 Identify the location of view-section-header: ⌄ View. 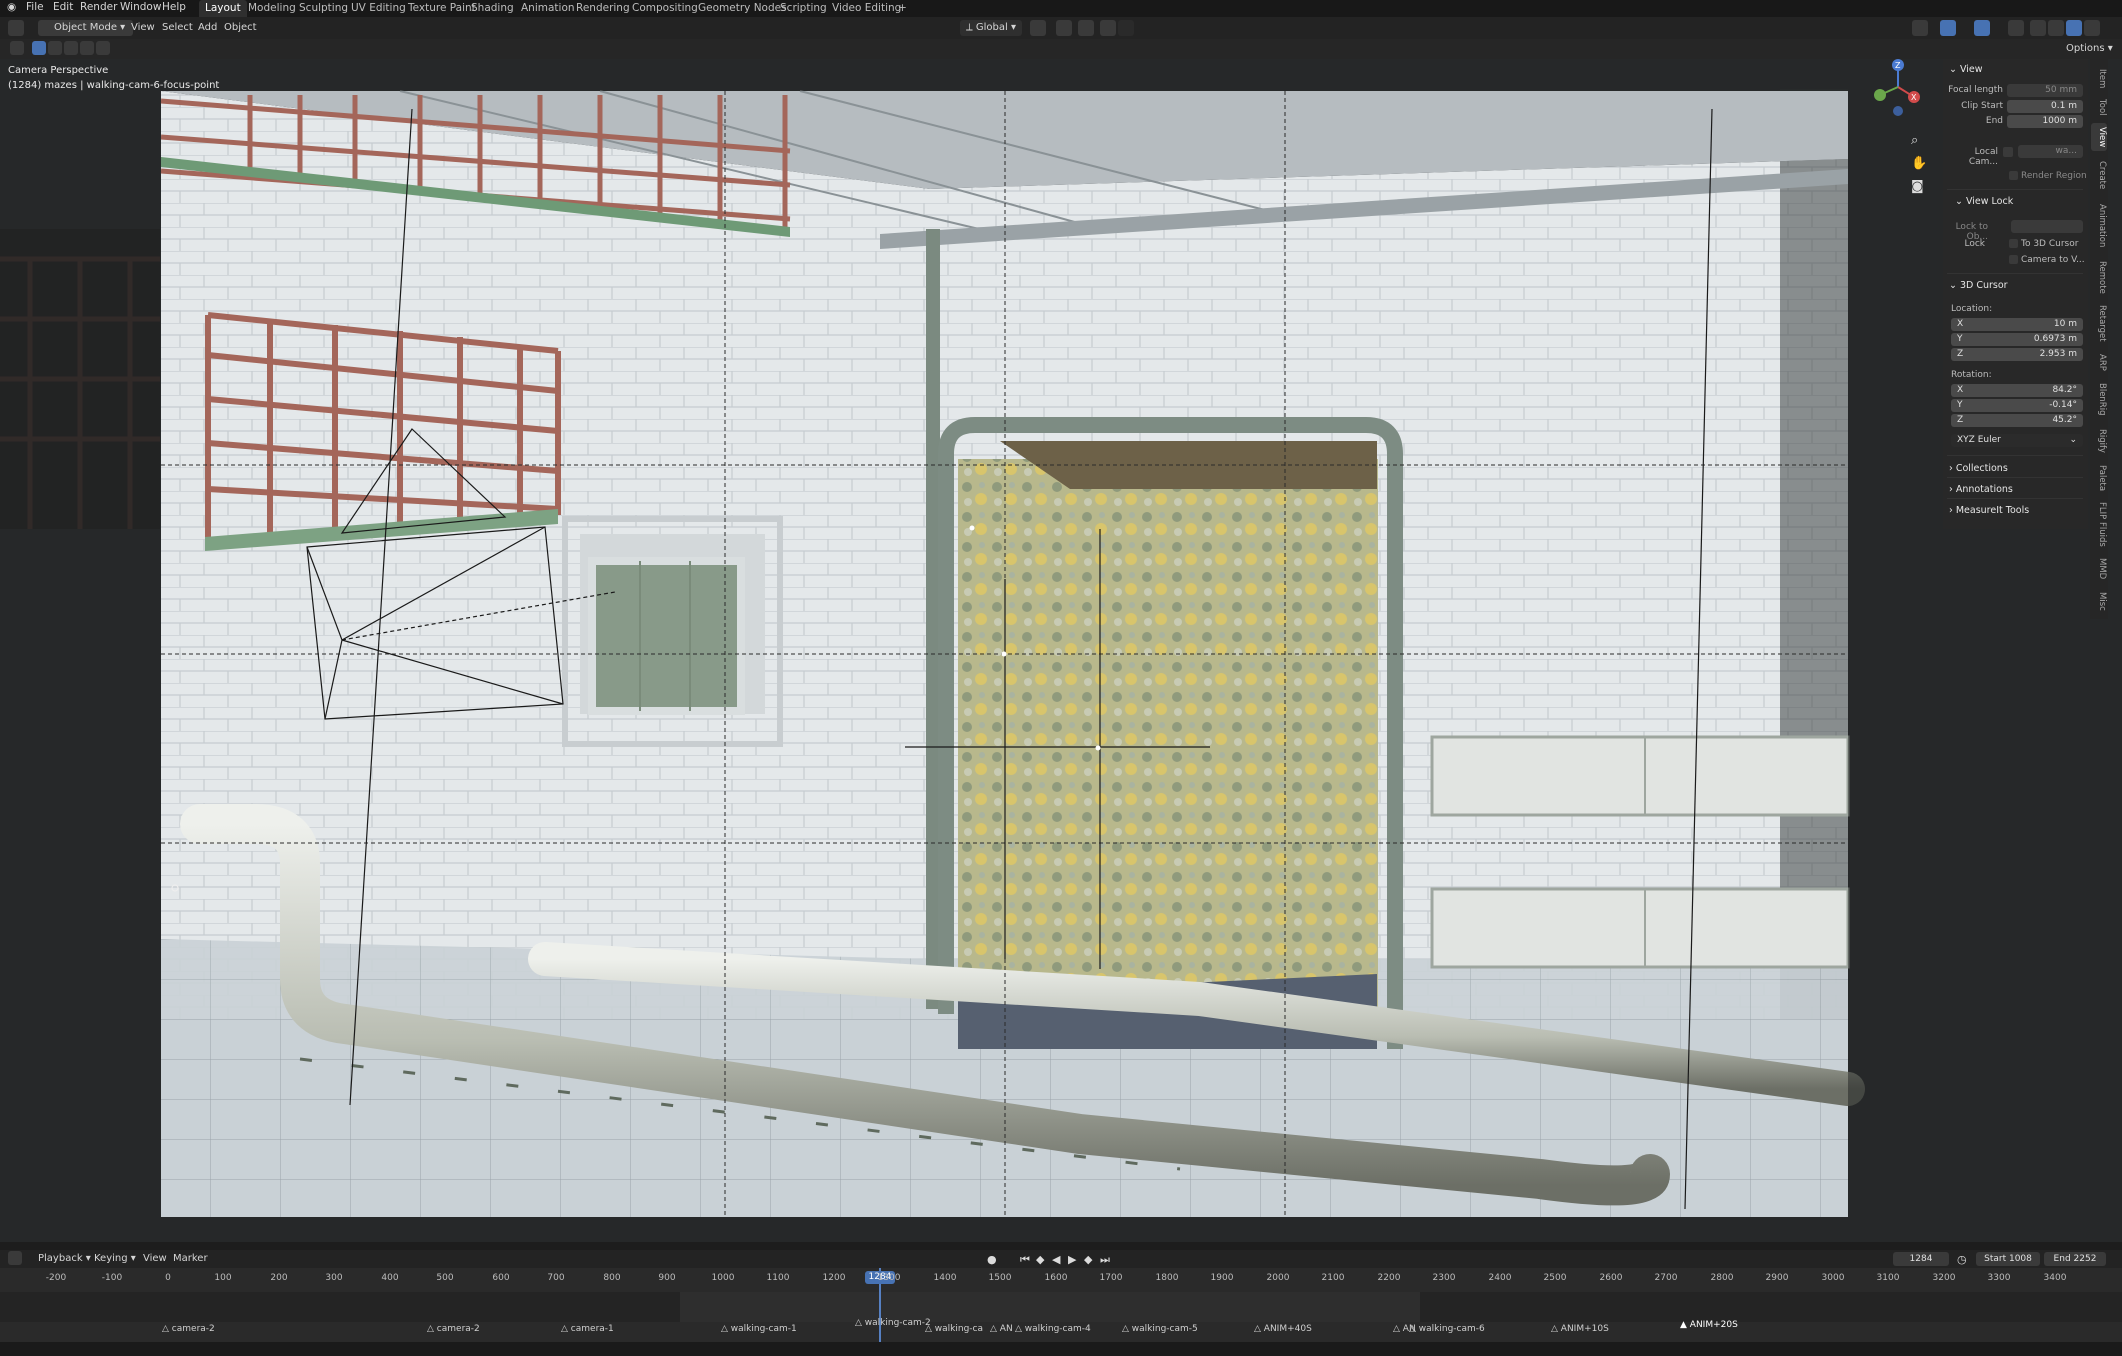
(1966, 69).